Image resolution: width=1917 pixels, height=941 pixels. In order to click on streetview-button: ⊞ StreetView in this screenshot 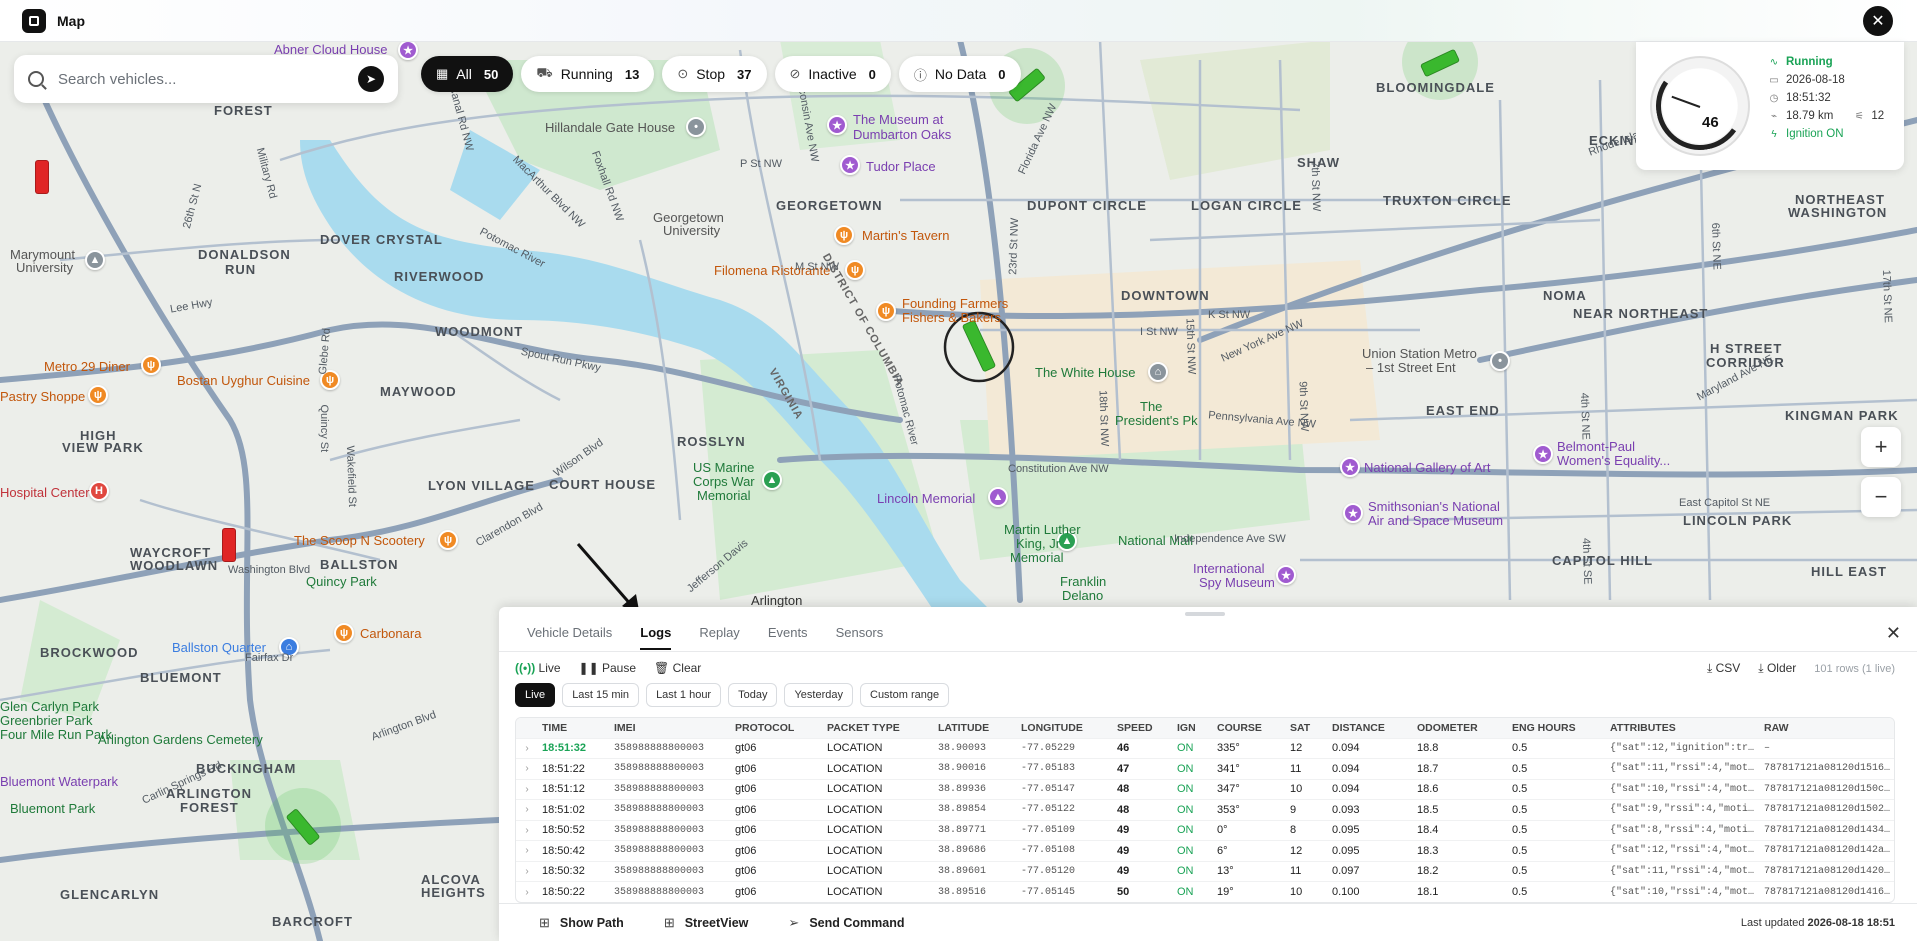, I will do `click(706, 923)`.